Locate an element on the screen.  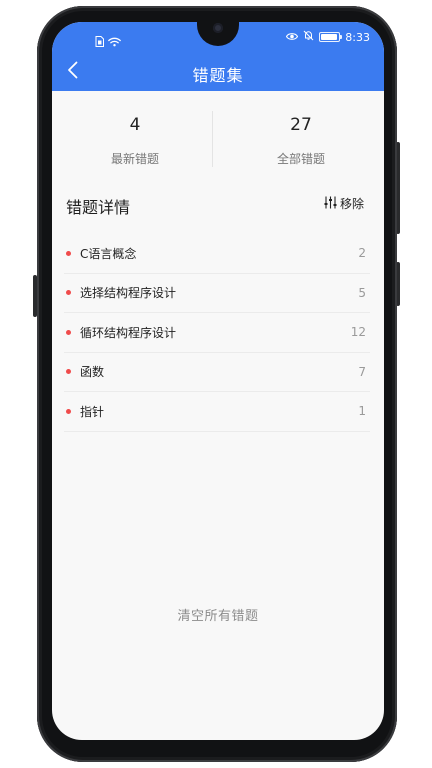
item-count: 7 is located at coordinates (362, 371).